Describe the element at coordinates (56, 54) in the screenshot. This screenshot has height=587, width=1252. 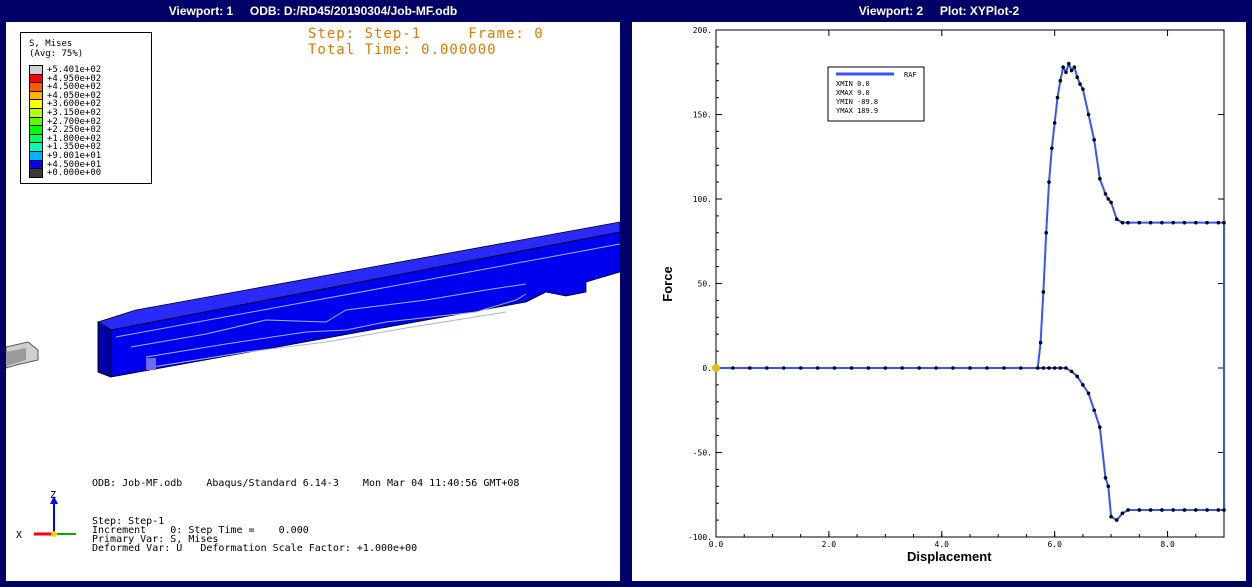
I see `legend-subtitle: (Avg: 75%)` at that location.